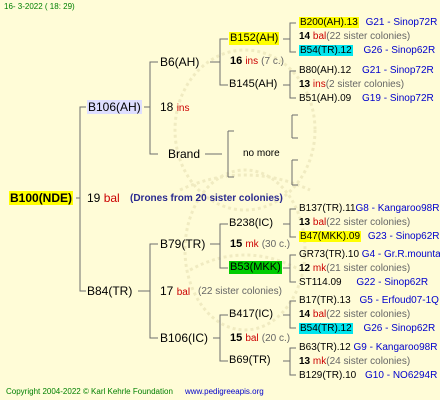  What do you see at coordinates (184, 338) in the screenshot?
I see `gen3-queen: B106(IC)` at bounding box center [184, 338].